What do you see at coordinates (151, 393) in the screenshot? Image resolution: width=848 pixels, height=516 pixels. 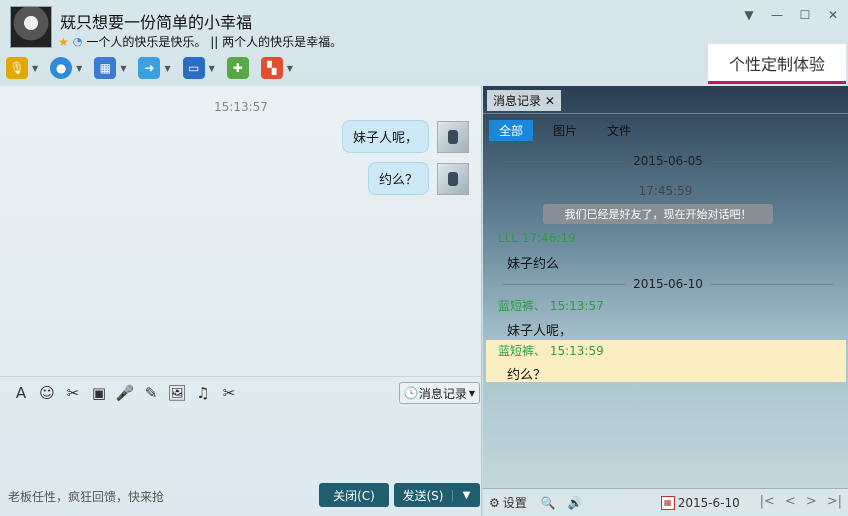 I see `edit-icon: ✎` at bounding box center [151, 393].